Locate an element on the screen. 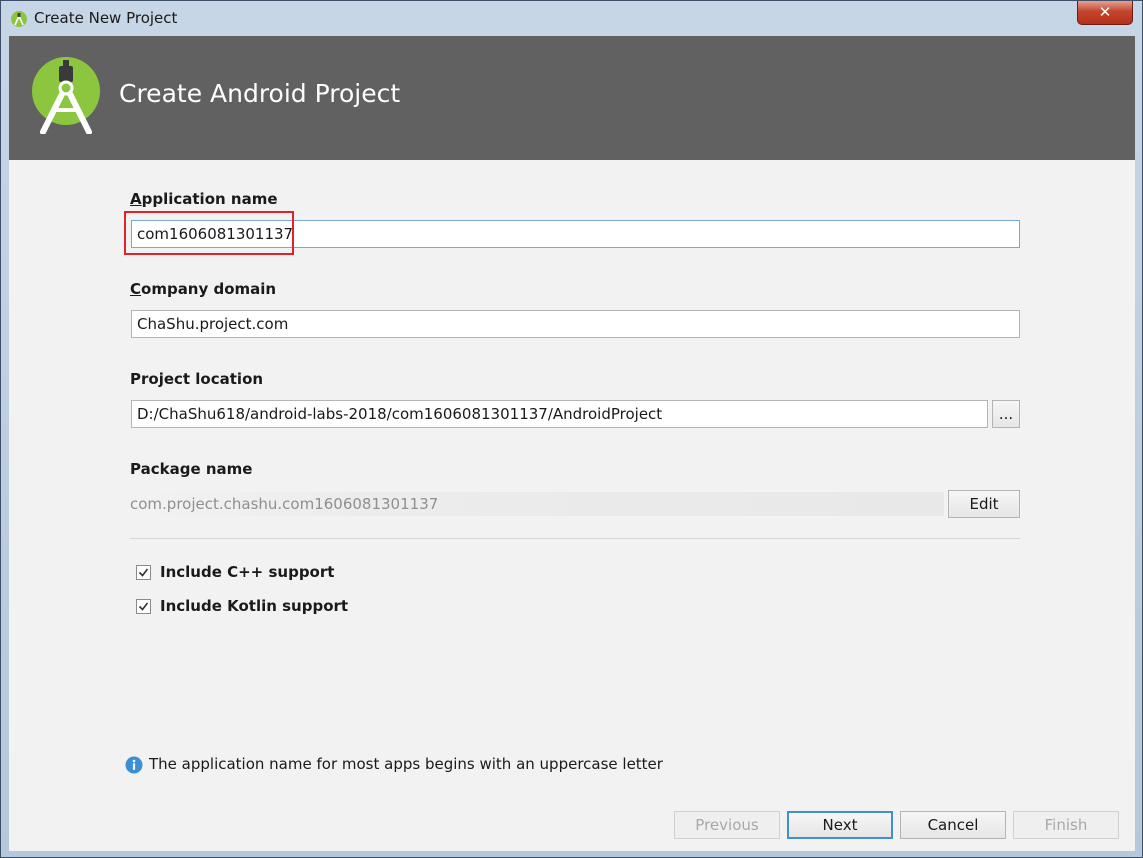  close-icon: ✕ is located at coordinates (1105, 12).